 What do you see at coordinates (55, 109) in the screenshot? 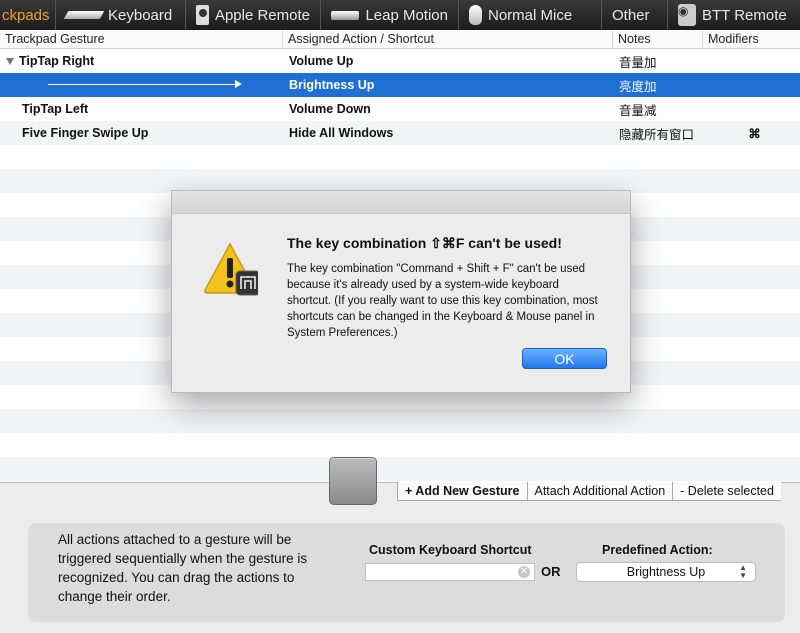
I see `gesture-cell: TipTap Left` at bounding box center [55, 109].